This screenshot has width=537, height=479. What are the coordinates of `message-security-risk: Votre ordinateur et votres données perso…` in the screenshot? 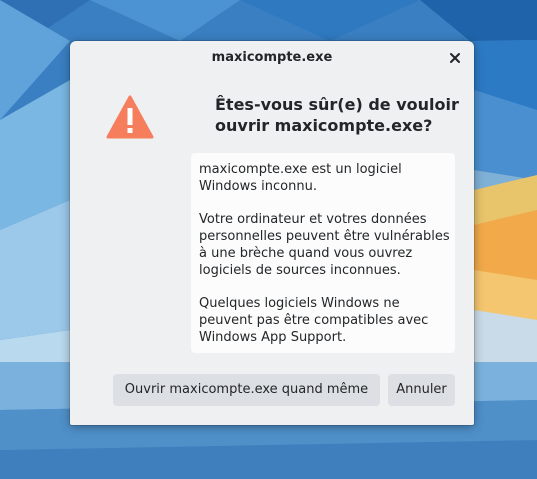 It's located at (324, 245).